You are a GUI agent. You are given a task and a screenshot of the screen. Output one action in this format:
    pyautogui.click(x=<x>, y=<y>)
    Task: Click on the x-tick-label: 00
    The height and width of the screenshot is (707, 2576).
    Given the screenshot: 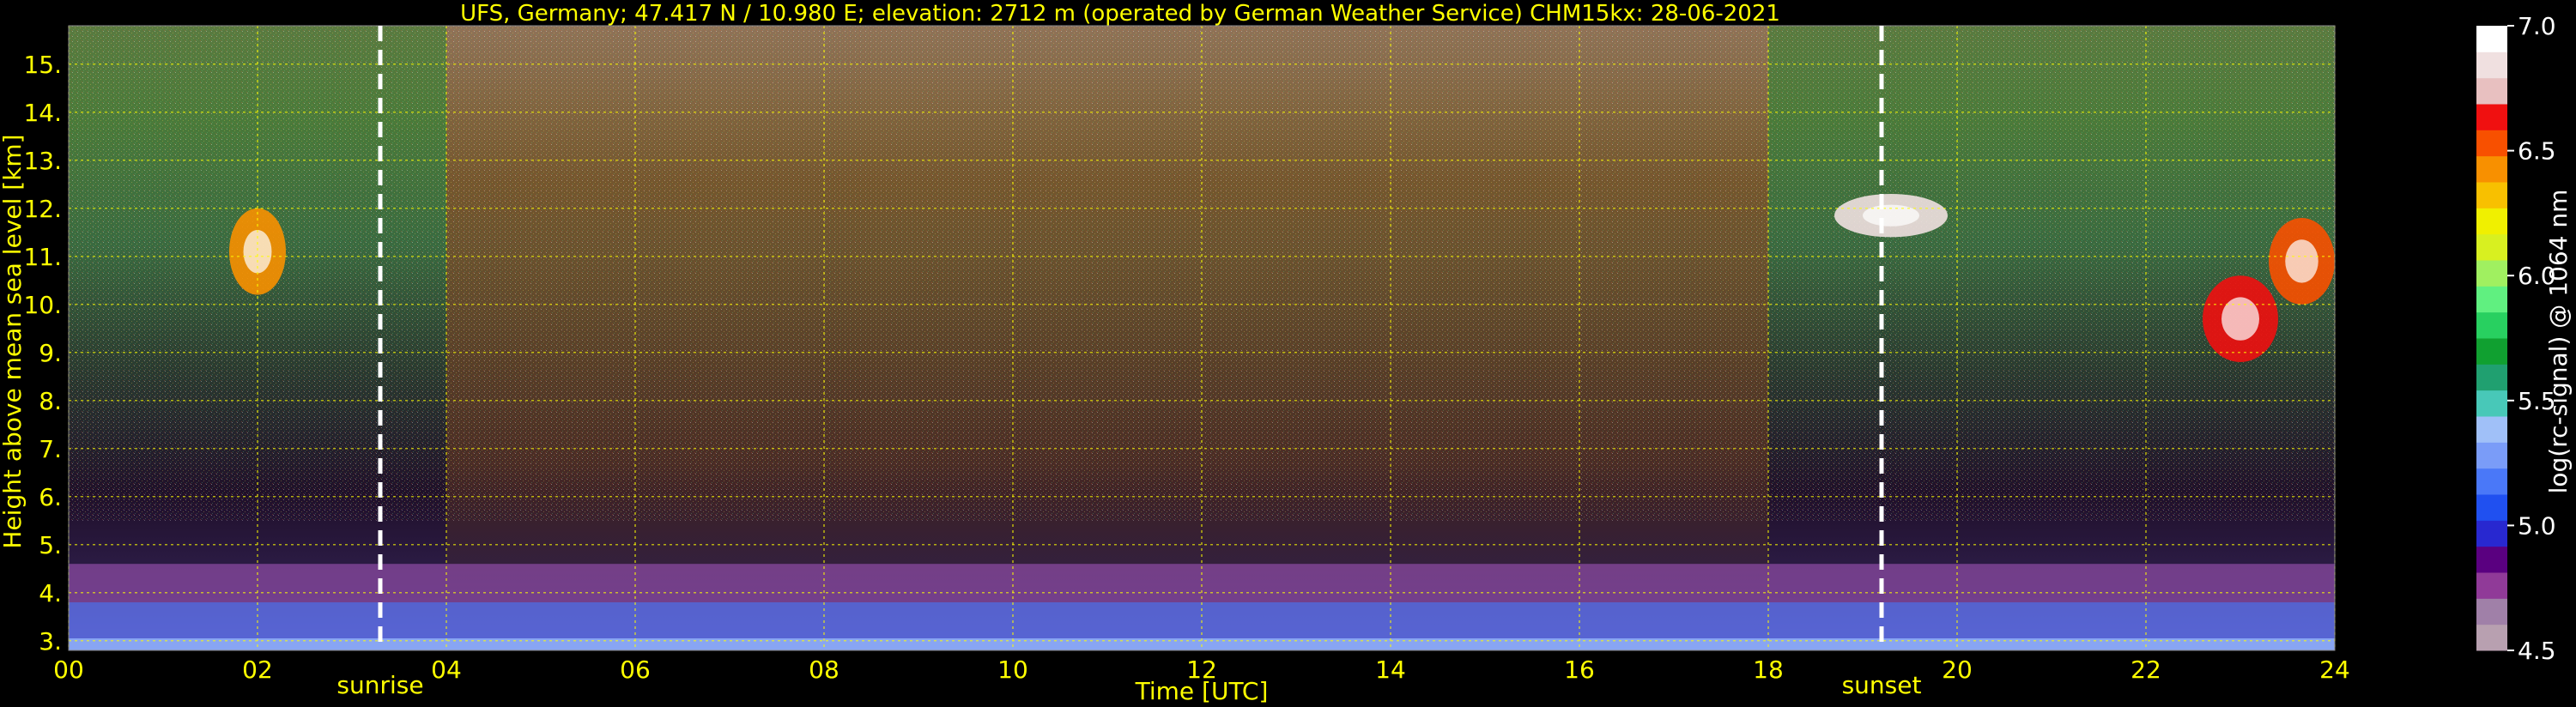 What is the action you would take?
    pyautogui.click(x=68, y=670)
    